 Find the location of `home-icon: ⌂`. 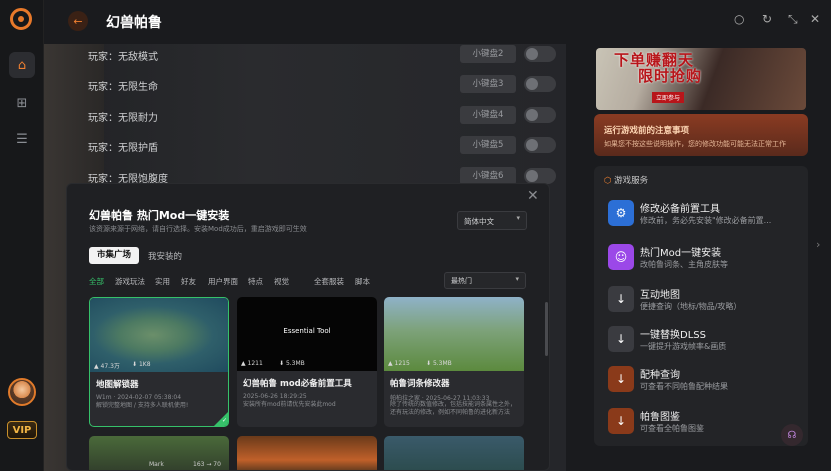

home-icon: ⌂ is located at coordinates (22, 65).